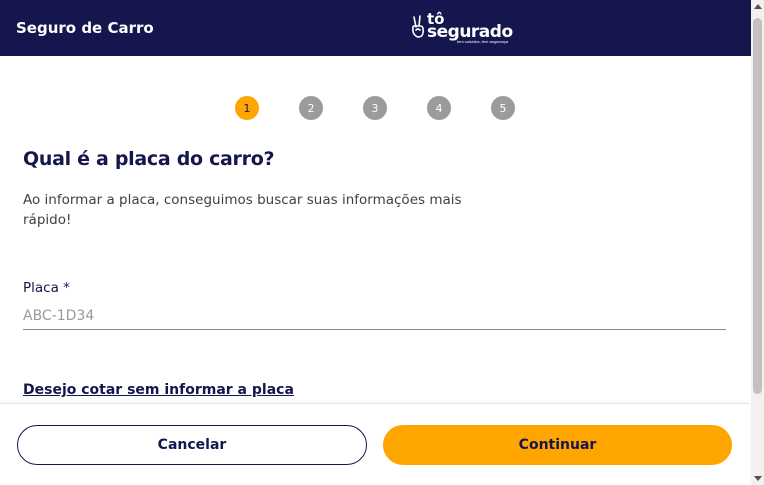 The width and height of the screenshot is (764, 485). What do you see at coordinates (374, 316) in the screenshot?
I see `plate-input` at bounding box center [374, 316].